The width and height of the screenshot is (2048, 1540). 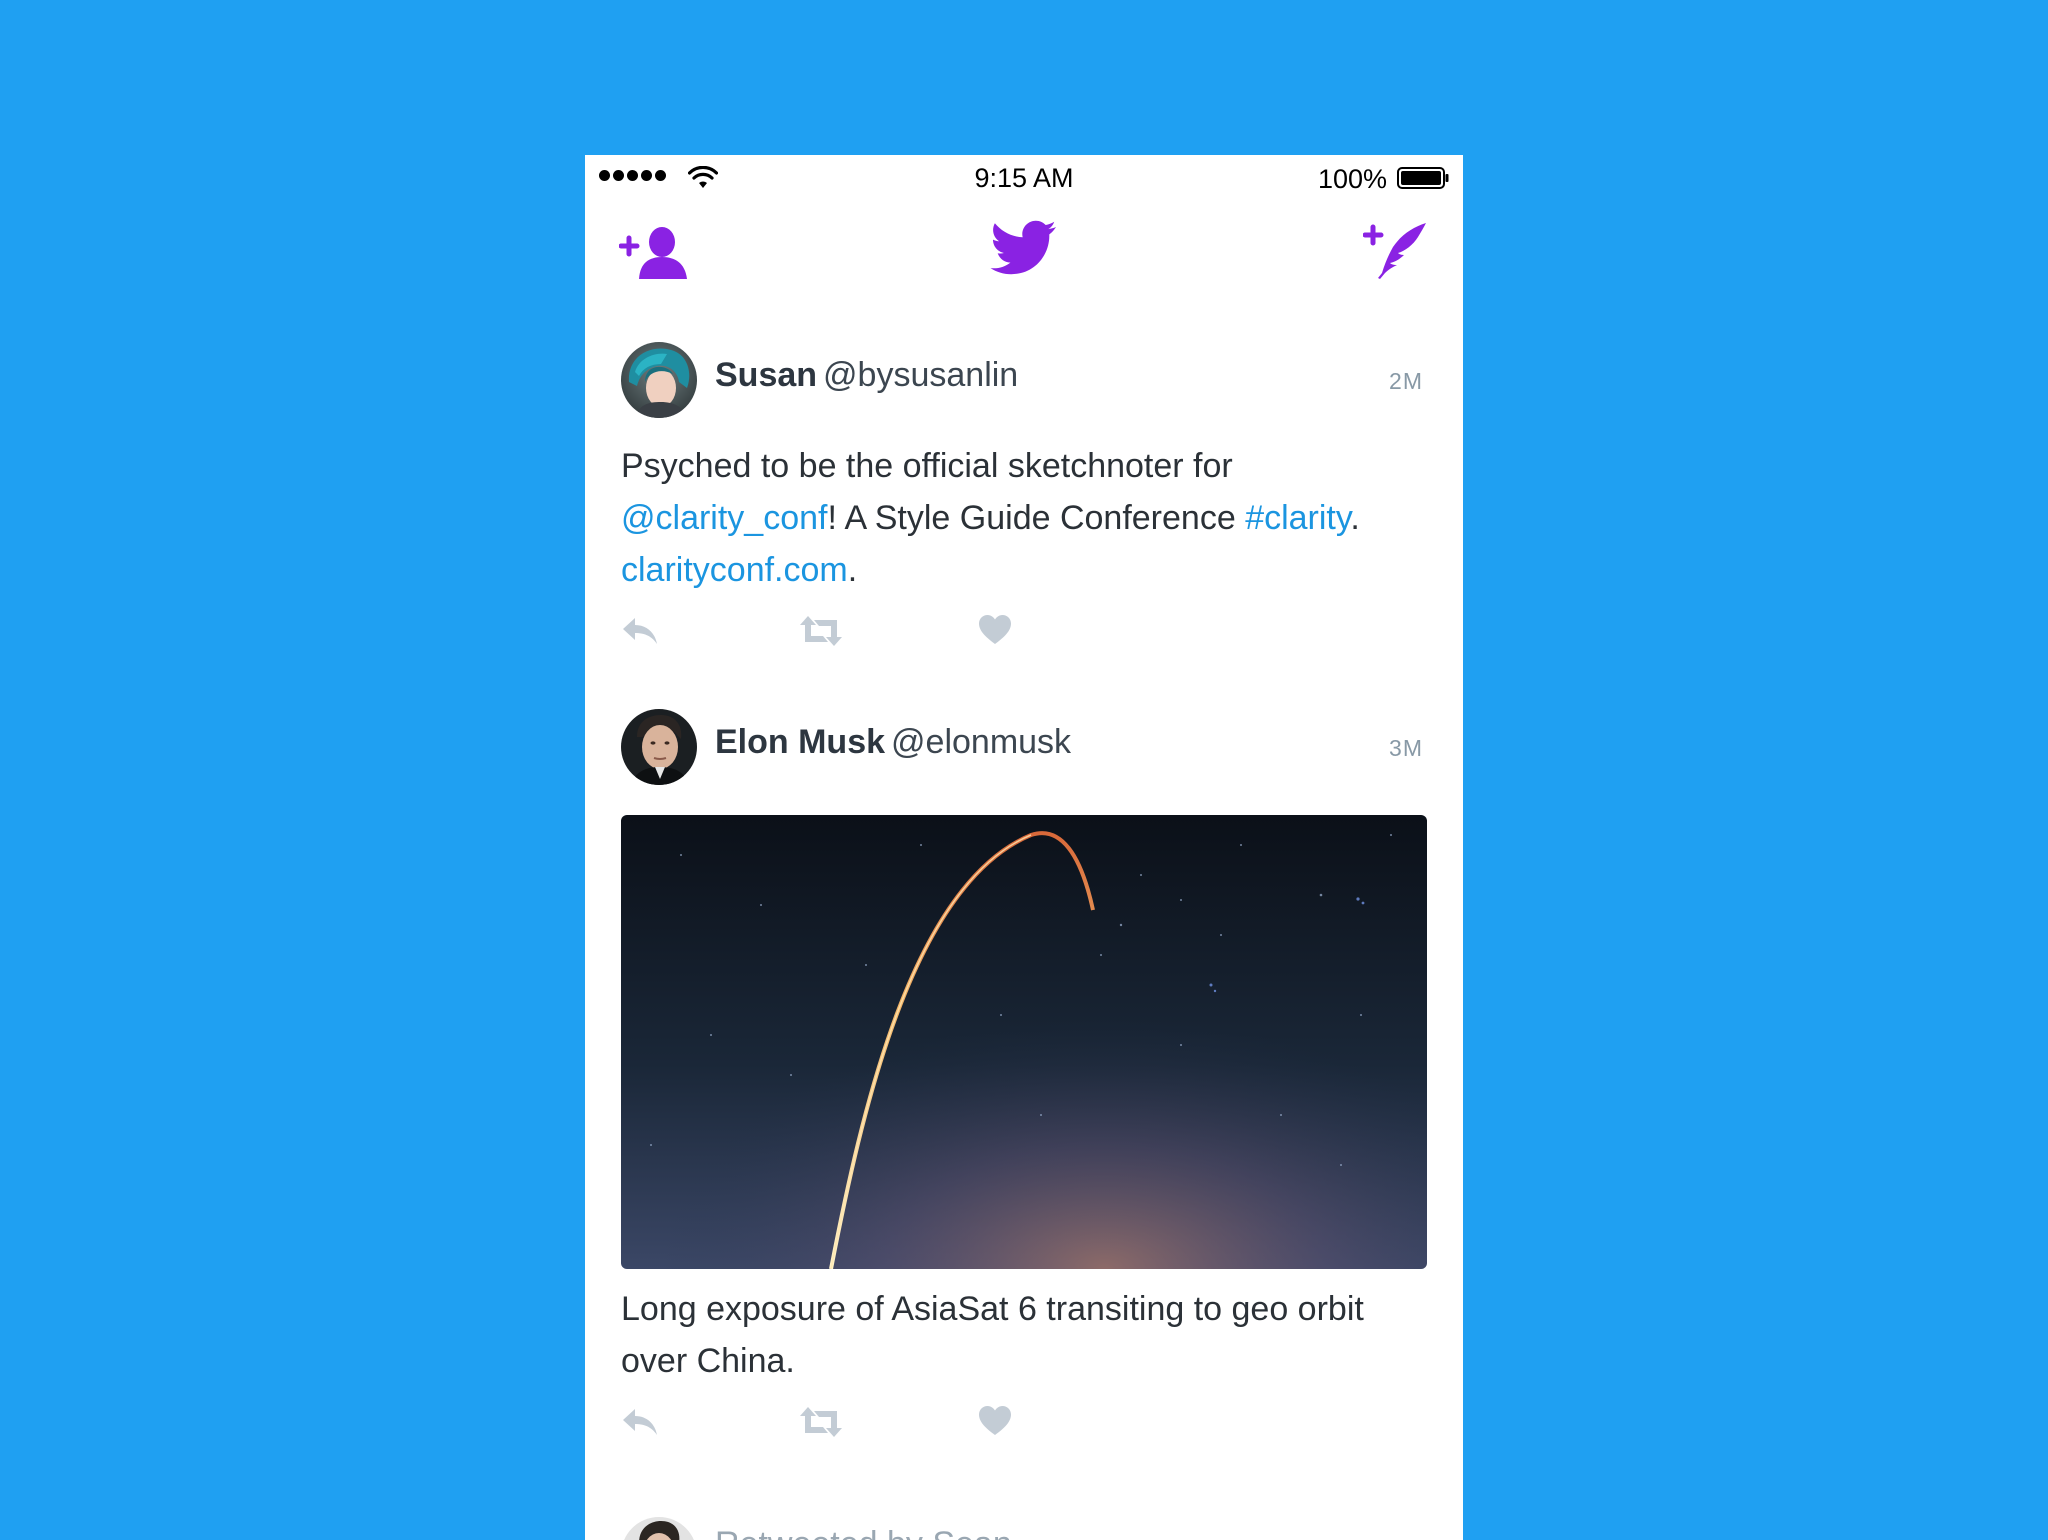 I want to click on author-handle: @bysusanlin, so click(x=920, y=375).